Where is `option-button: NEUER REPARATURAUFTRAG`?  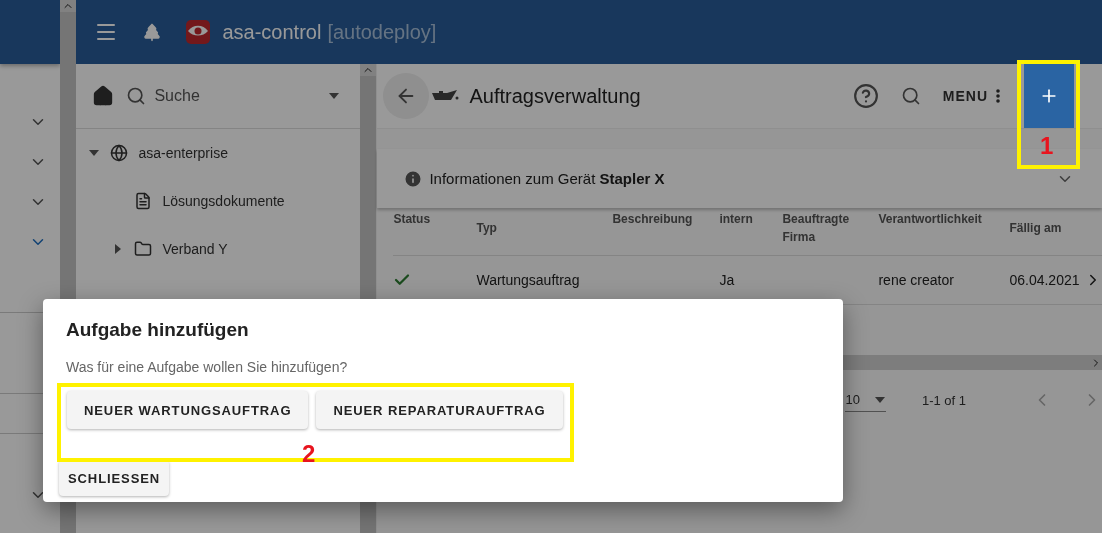
option-button: NEUER REPARATURAUFTRAG is located at coordinates (439, 410).